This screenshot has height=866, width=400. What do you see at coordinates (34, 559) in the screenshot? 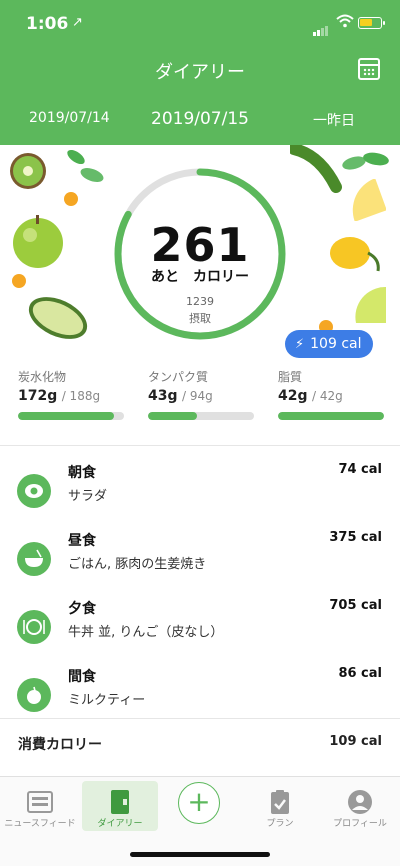
I see `bowl-icon` at bounding box center [34, 559].